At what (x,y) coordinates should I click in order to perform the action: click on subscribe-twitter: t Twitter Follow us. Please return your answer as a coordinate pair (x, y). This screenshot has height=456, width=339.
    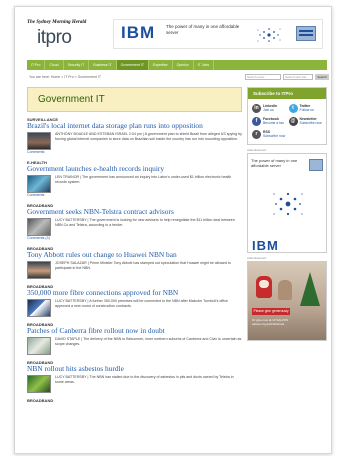
    Looking at the image, I should click on (305, 108).